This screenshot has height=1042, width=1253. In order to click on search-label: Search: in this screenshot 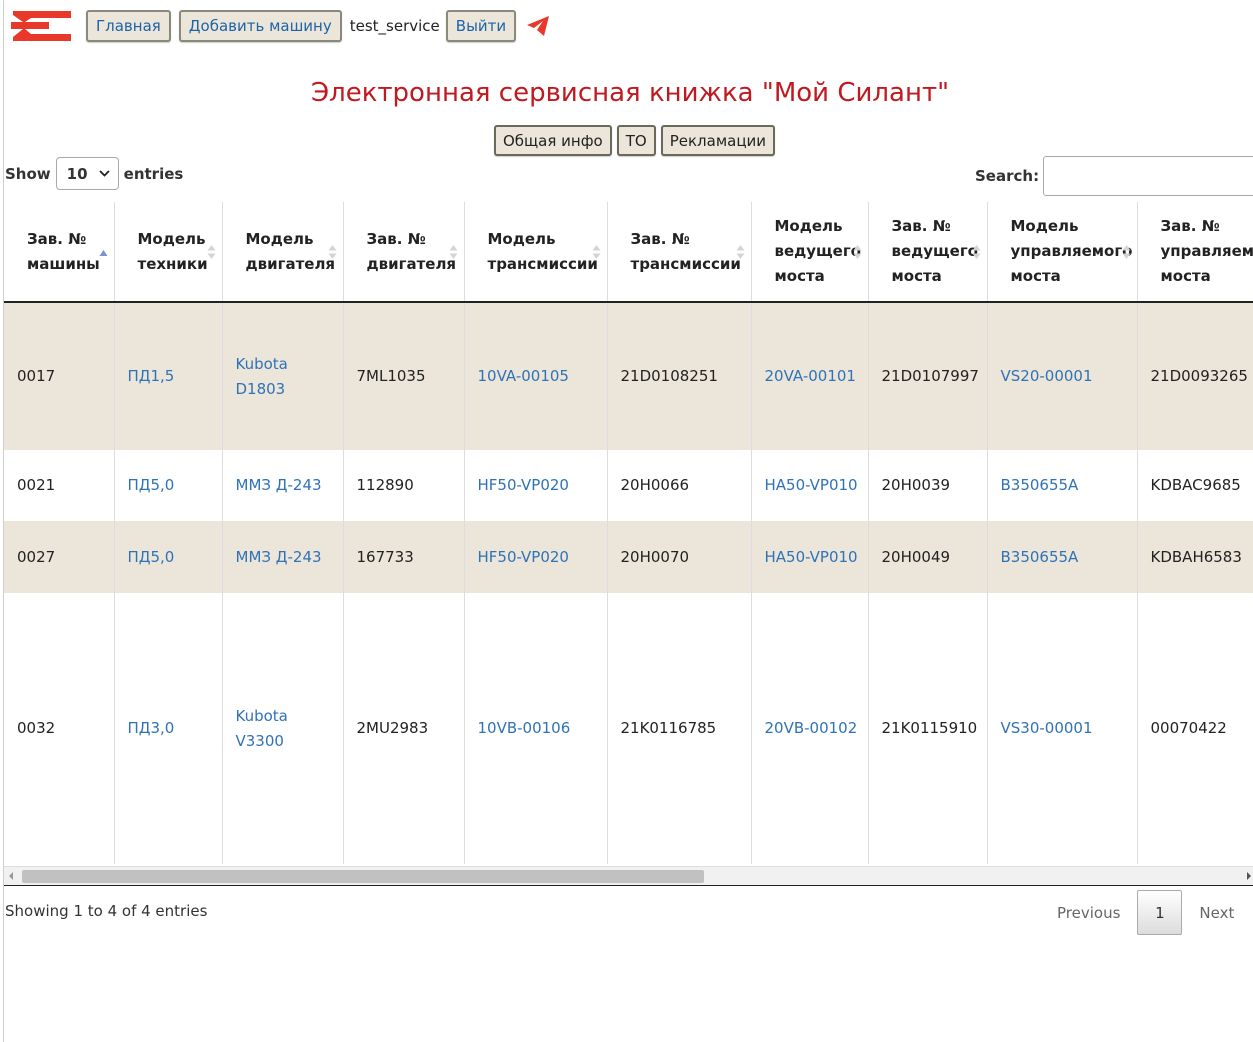, I will do `click(1007, 176)`.